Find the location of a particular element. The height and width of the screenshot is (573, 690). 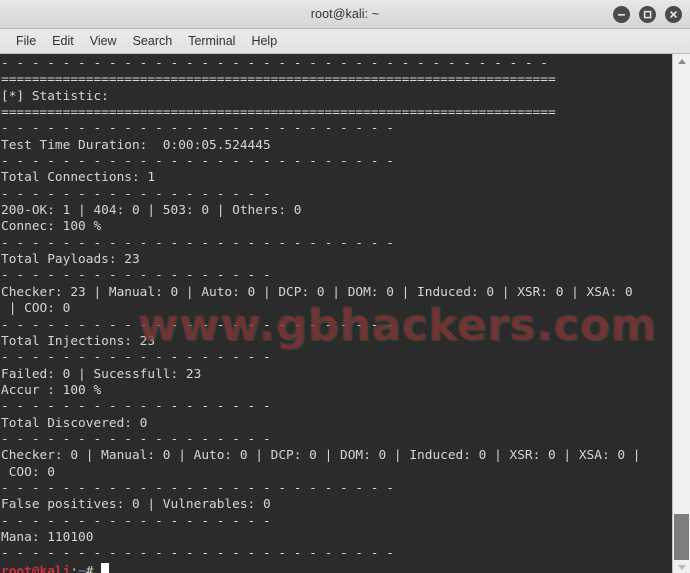

terminal-line: Total Payloads: 23 is located at coordinates (70, 260).